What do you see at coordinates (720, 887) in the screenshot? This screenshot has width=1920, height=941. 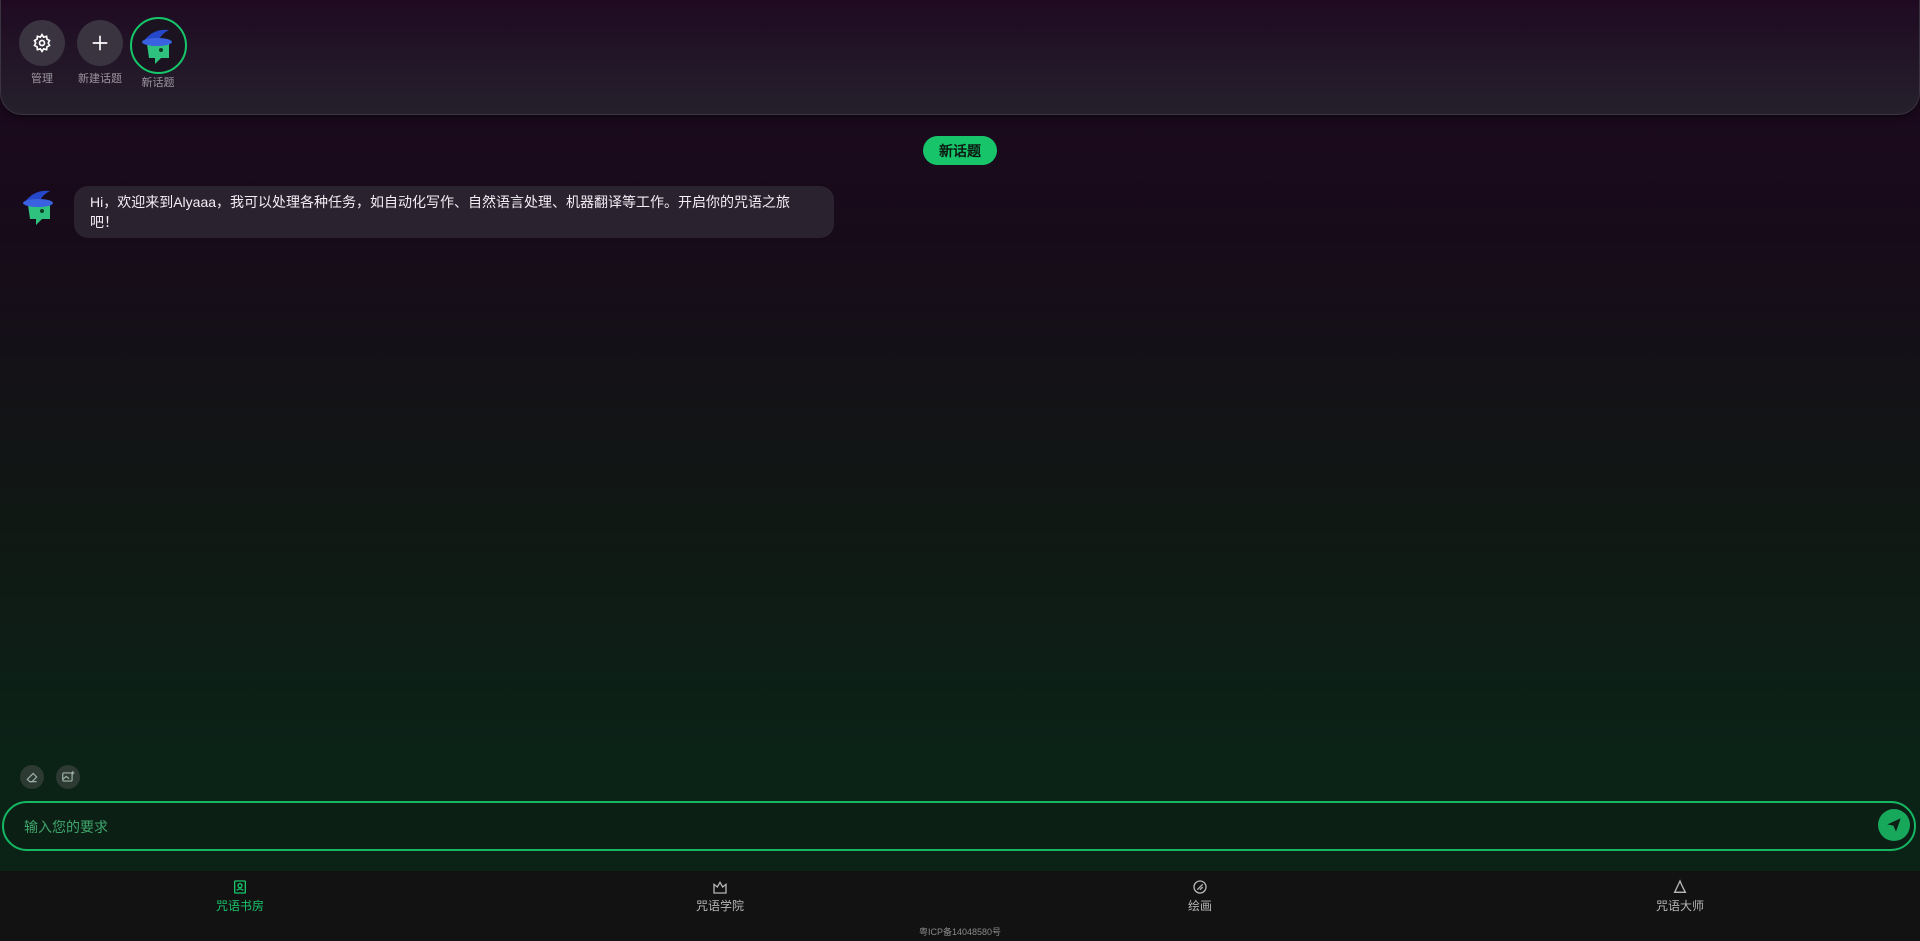 I see `academy-icon` at bounding box center [720, 887].